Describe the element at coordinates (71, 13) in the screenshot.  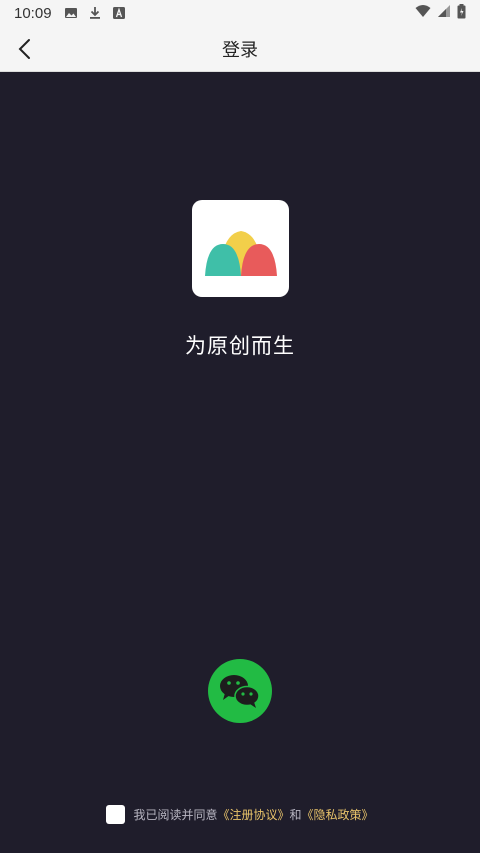
I see `image-icon` at that location.